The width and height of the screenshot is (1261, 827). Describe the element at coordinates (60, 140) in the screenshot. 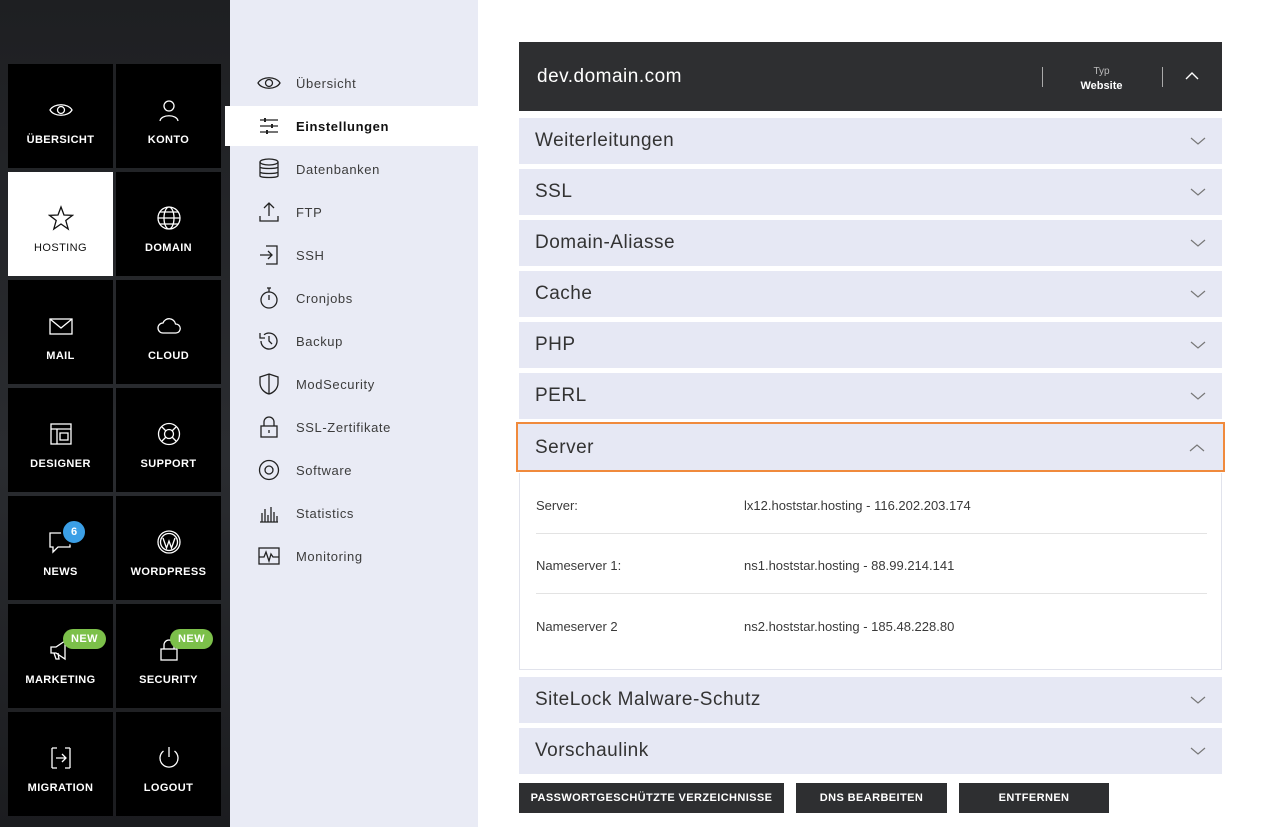

I see `nav-tile-label: ÜBERSICHT` at that location.